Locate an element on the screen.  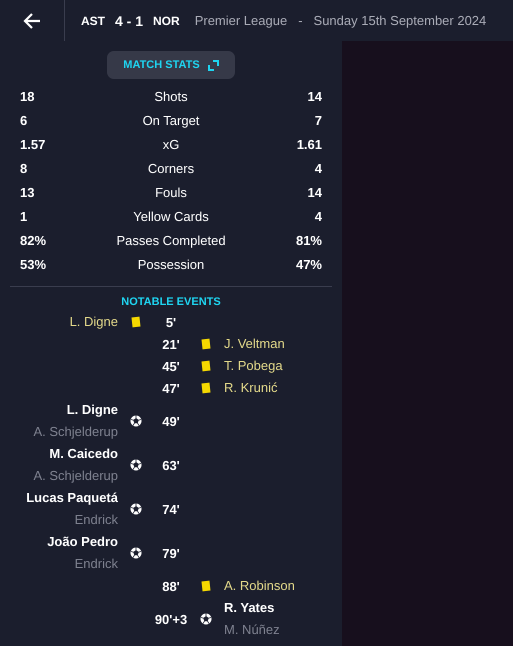
away-stat-value: 81% is located at coordinates (308, 240).